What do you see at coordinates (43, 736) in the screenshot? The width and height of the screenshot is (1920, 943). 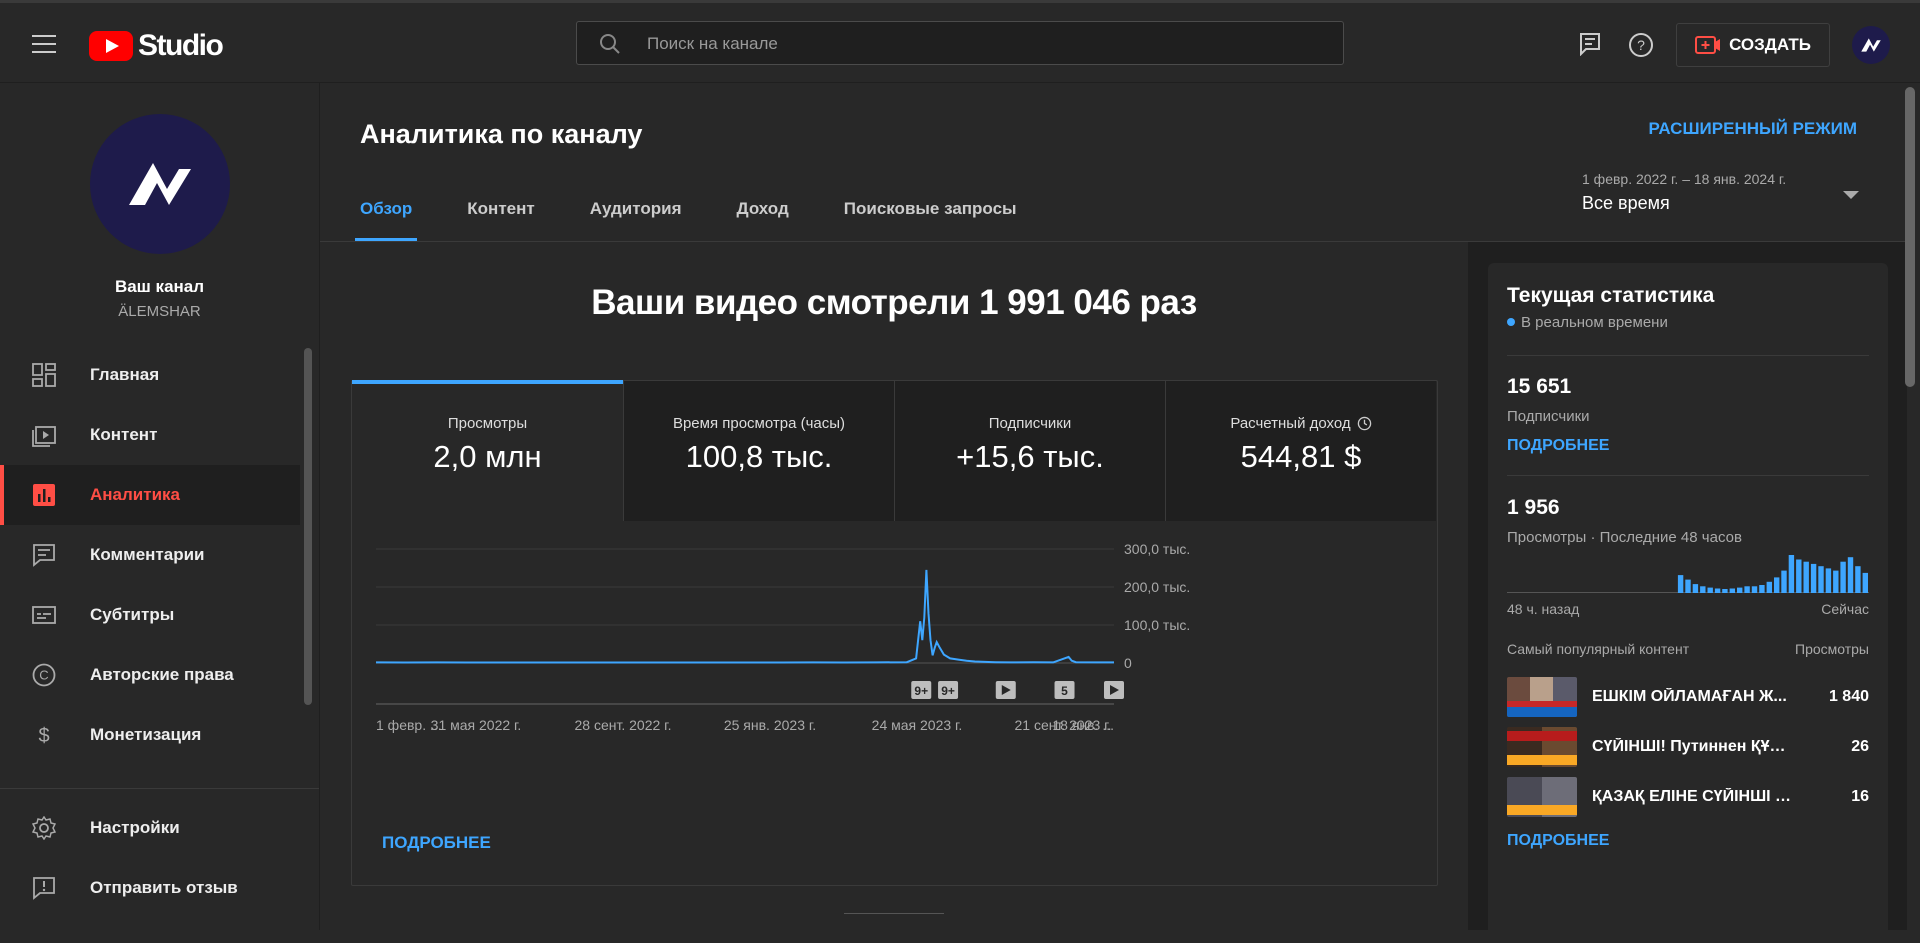 I see `dollar-icon: $` at bounding box center [43, 736].